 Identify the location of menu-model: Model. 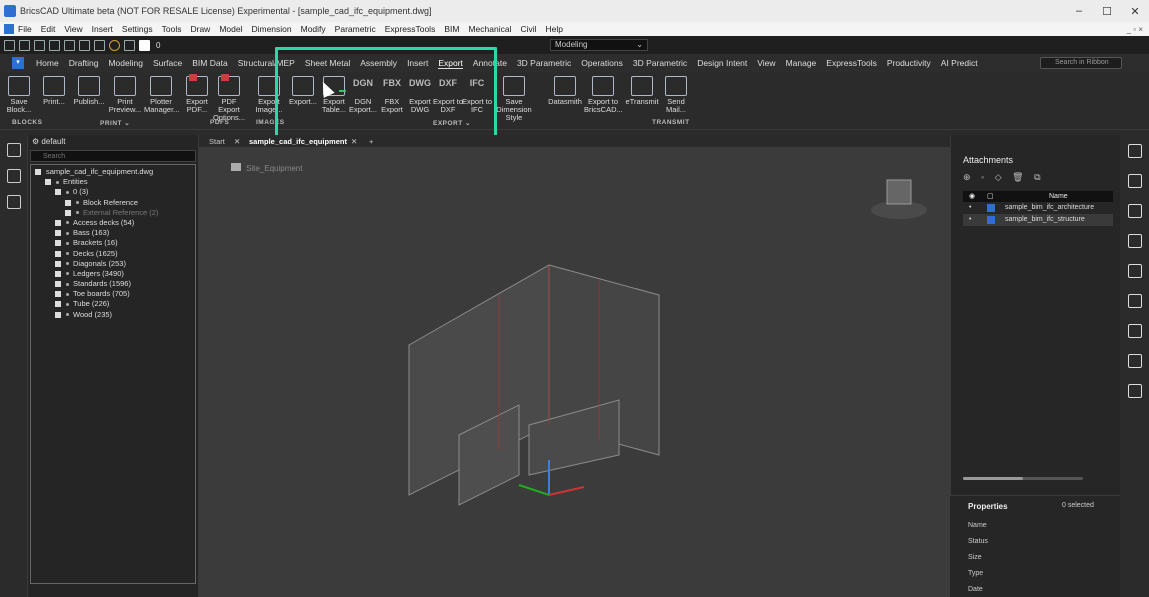
(230, 29).